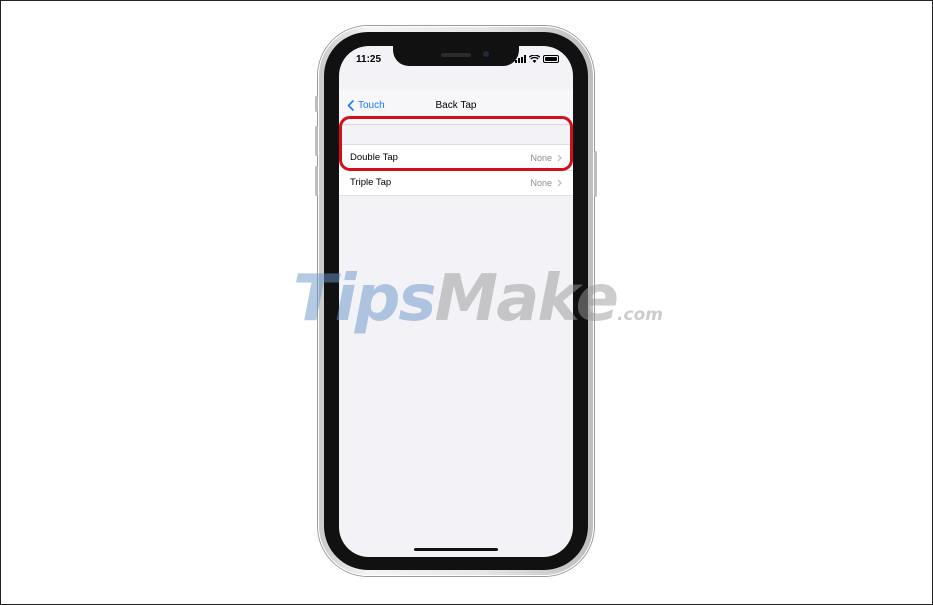 This screenshot has height=605, width=933. I want to click on triple-tap-value-wrap: None, so click(546, 183).